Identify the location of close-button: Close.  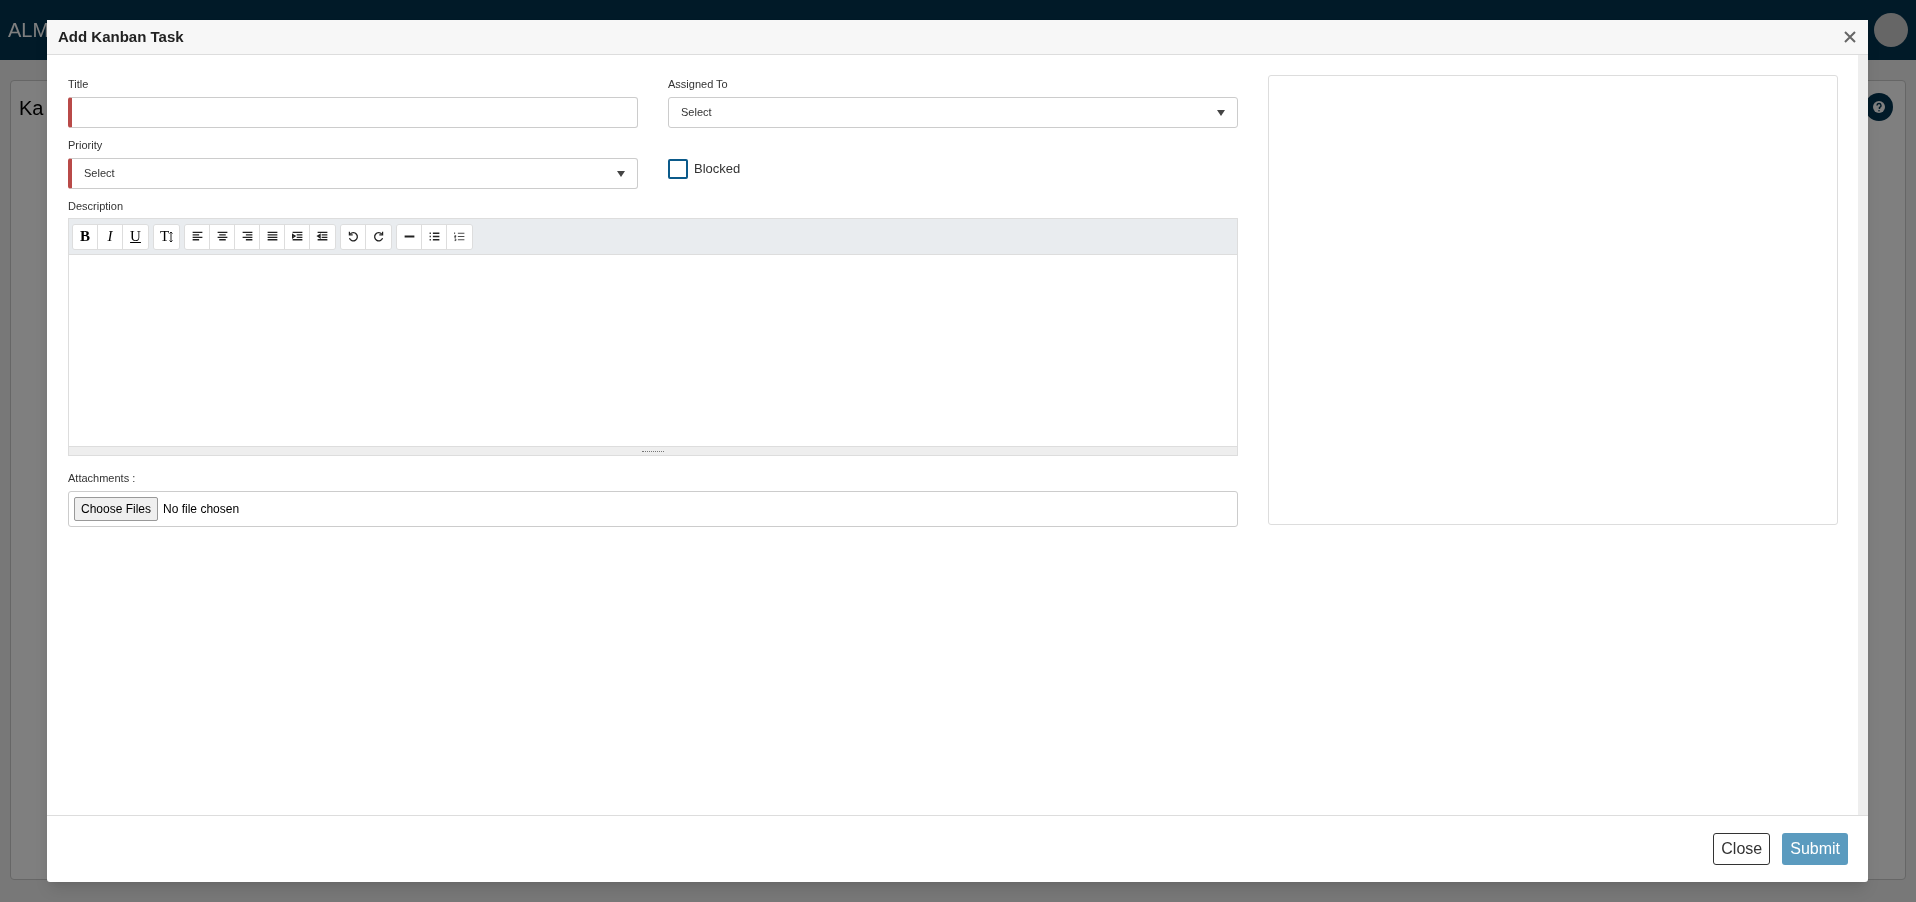
(1742, 849).